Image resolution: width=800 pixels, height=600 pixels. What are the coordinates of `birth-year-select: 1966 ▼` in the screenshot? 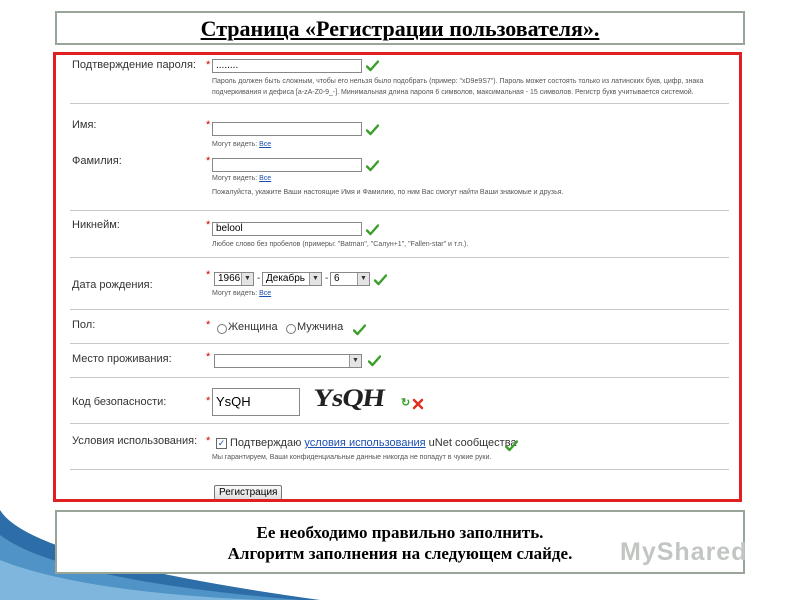 It's located at (234, 279).